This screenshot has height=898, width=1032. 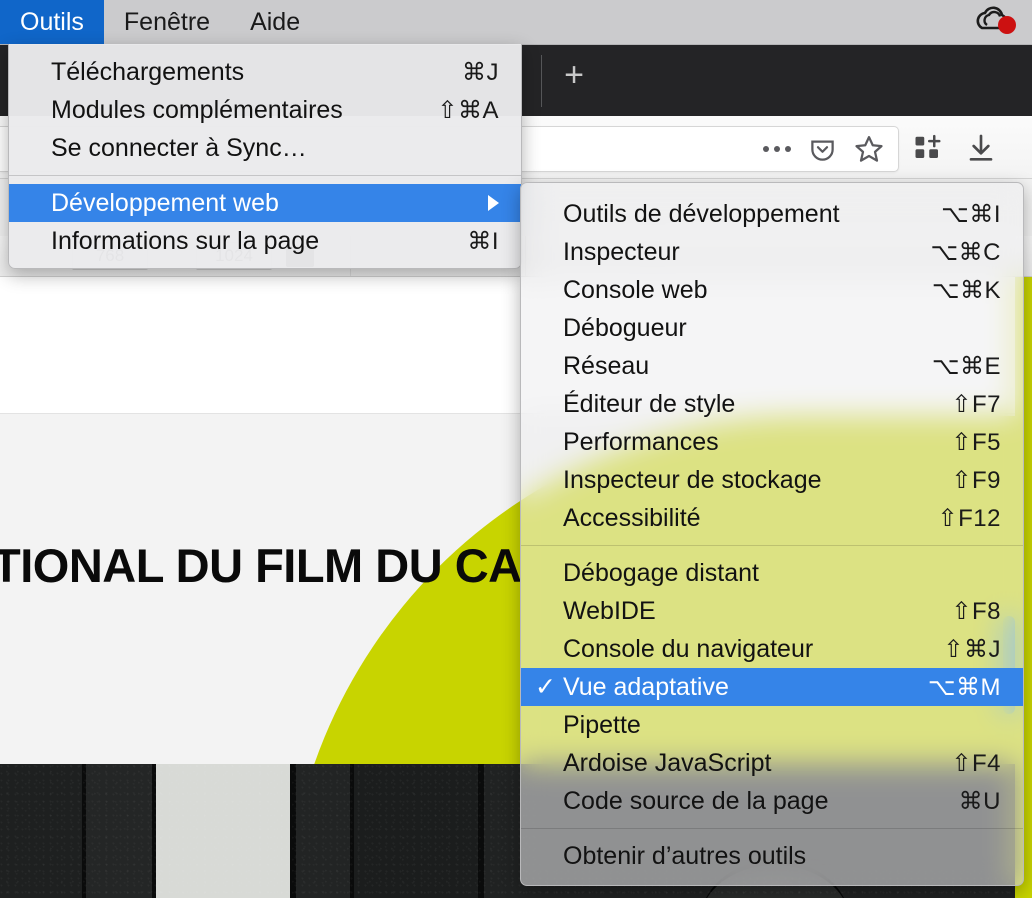 What do you see at coordinates (609, 610) in the screenshot?
I see `menu-item-label: WebIDE` at bounding box center [609, 610].